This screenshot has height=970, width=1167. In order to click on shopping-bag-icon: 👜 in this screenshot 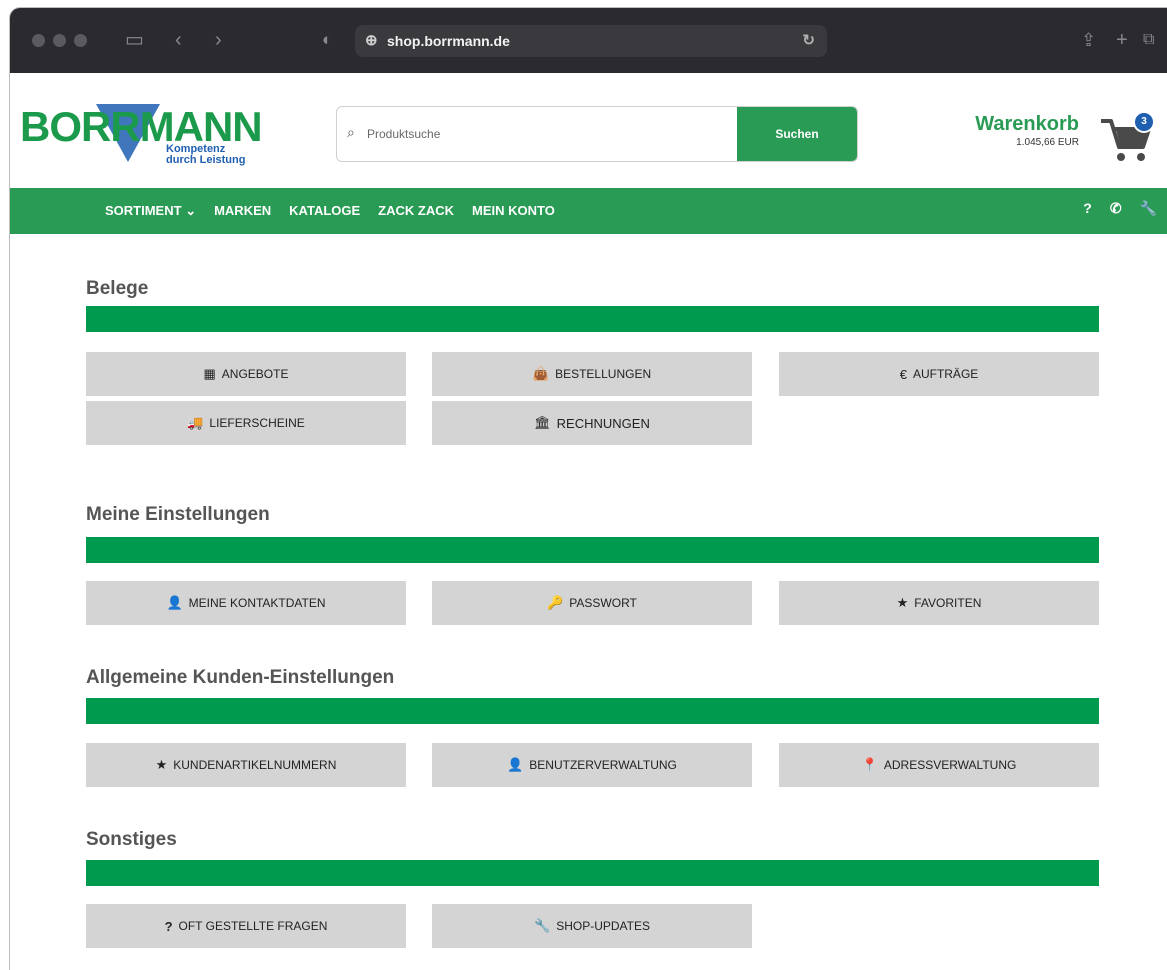, I will do `click(541, 373)`.